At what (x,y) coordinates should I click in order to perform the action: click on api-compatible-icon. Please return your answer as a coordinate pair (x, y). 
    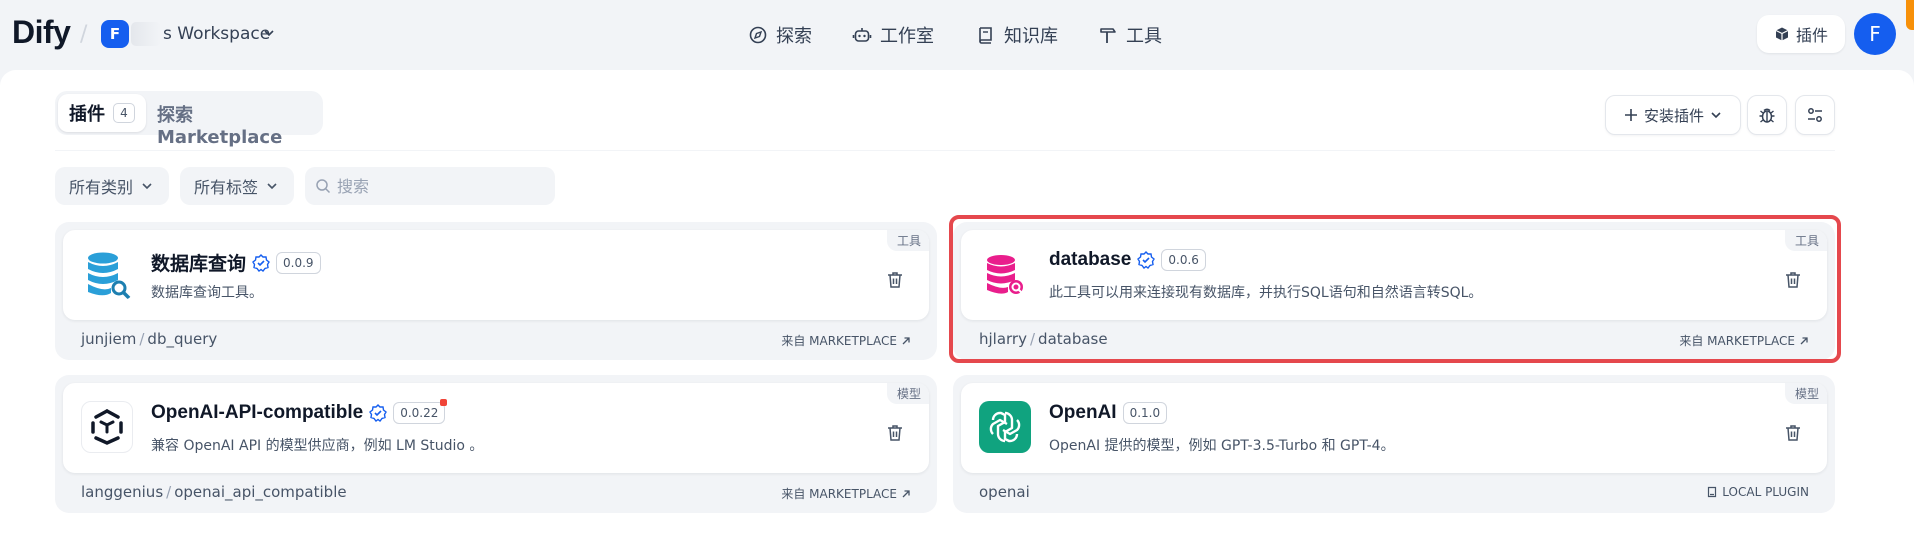
    Looking at the image, I should click on (107, 427).